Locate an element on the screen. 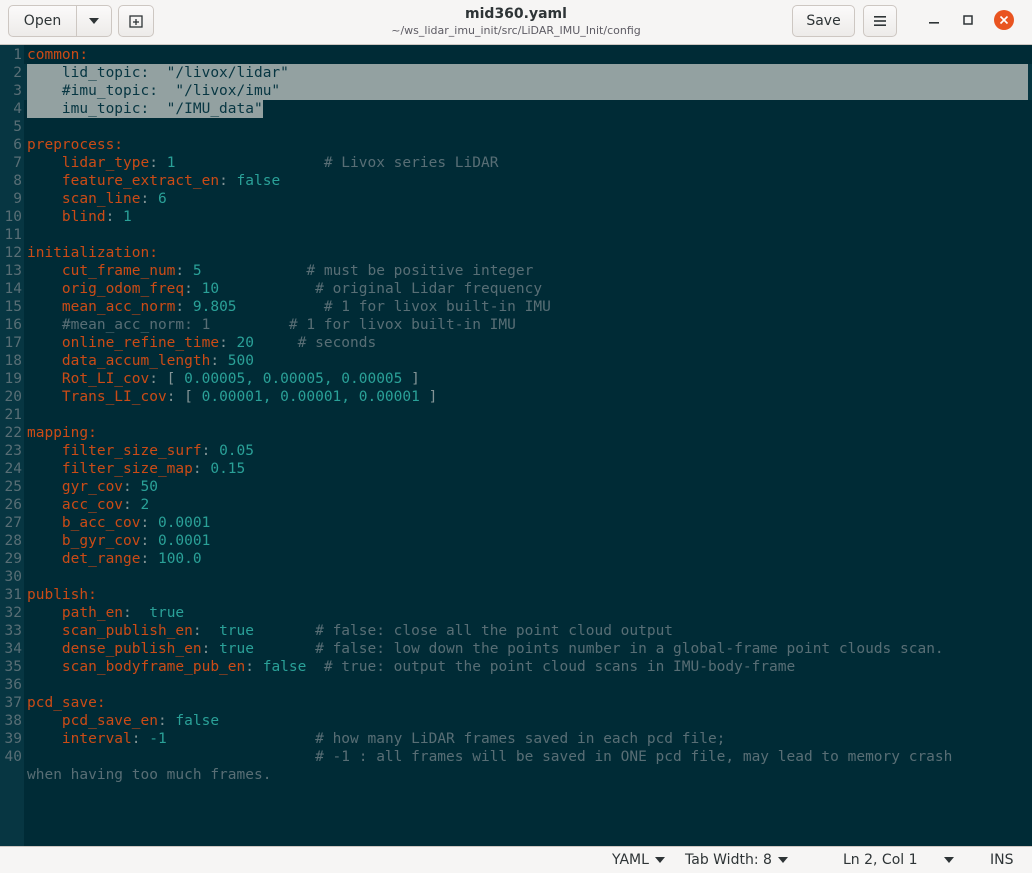 This screenshot has width=1032, height=873. yaml-value: 6 is located at coordinates (162, 199).